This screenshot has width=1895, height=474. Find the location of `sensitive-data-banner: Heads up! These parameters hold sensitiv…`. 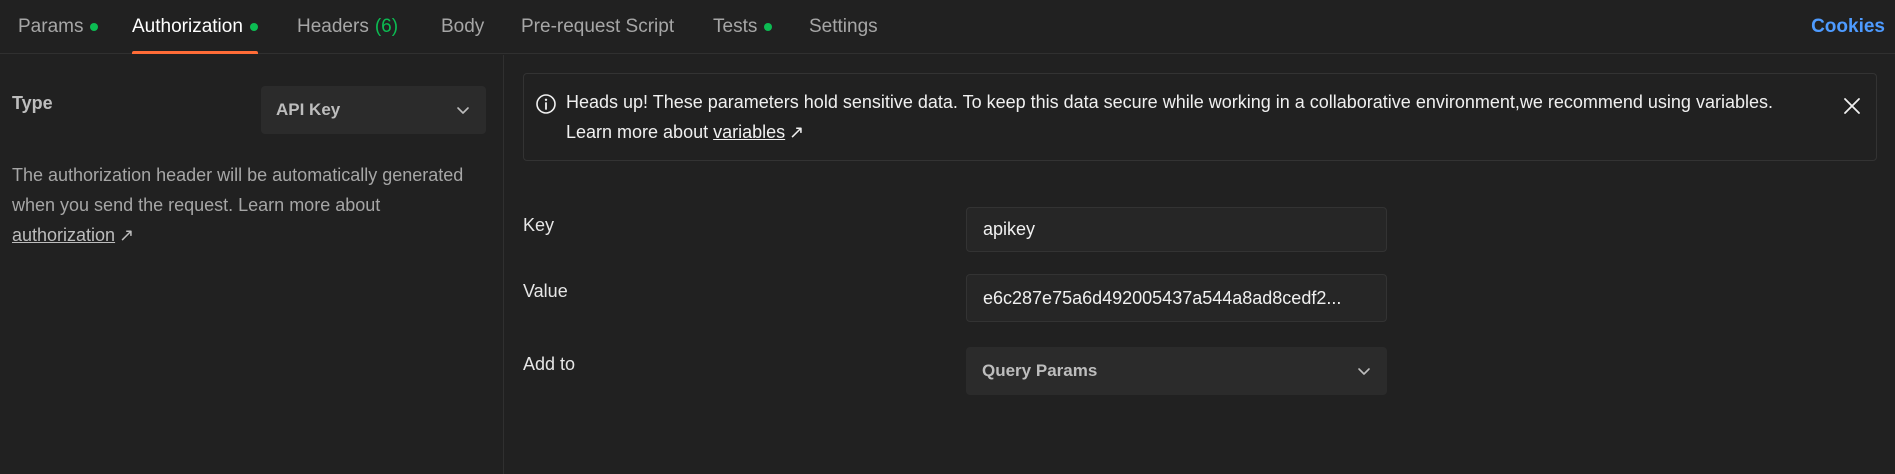

sensitive-data-banner: Heads up! These parameters hold sensitiv… is located at coordinates (1200, 117).